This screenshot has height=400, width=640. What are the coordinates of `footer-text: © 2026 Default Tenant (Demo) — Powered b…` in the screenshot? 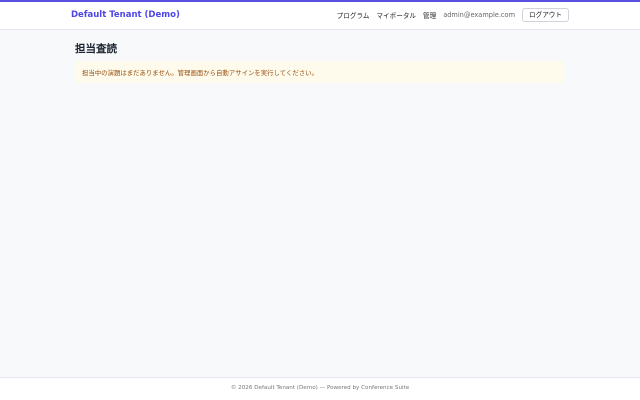 It's located at (320, 388).